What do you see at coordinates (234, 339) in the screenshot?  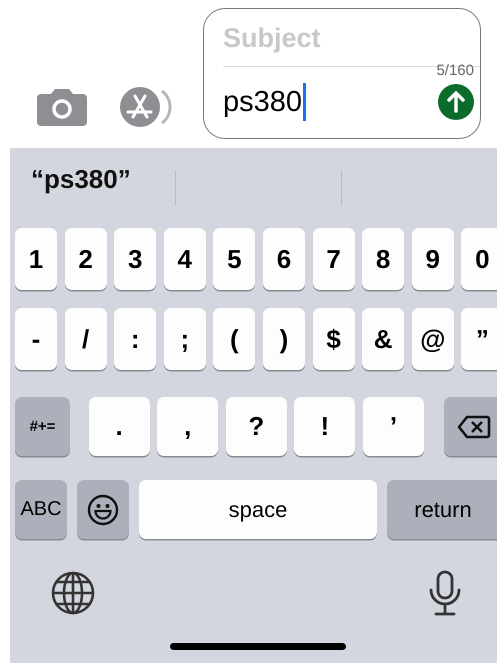 I see `key: (` at bounding box center [234, 339].